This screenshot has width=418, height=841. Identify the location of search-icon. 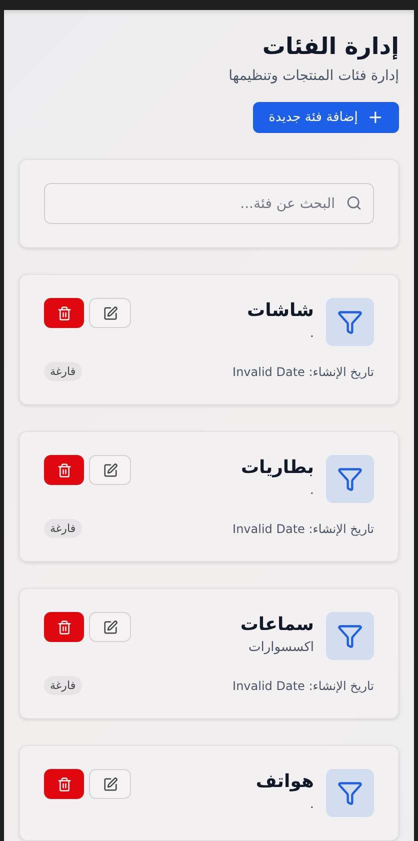
(354, 203).